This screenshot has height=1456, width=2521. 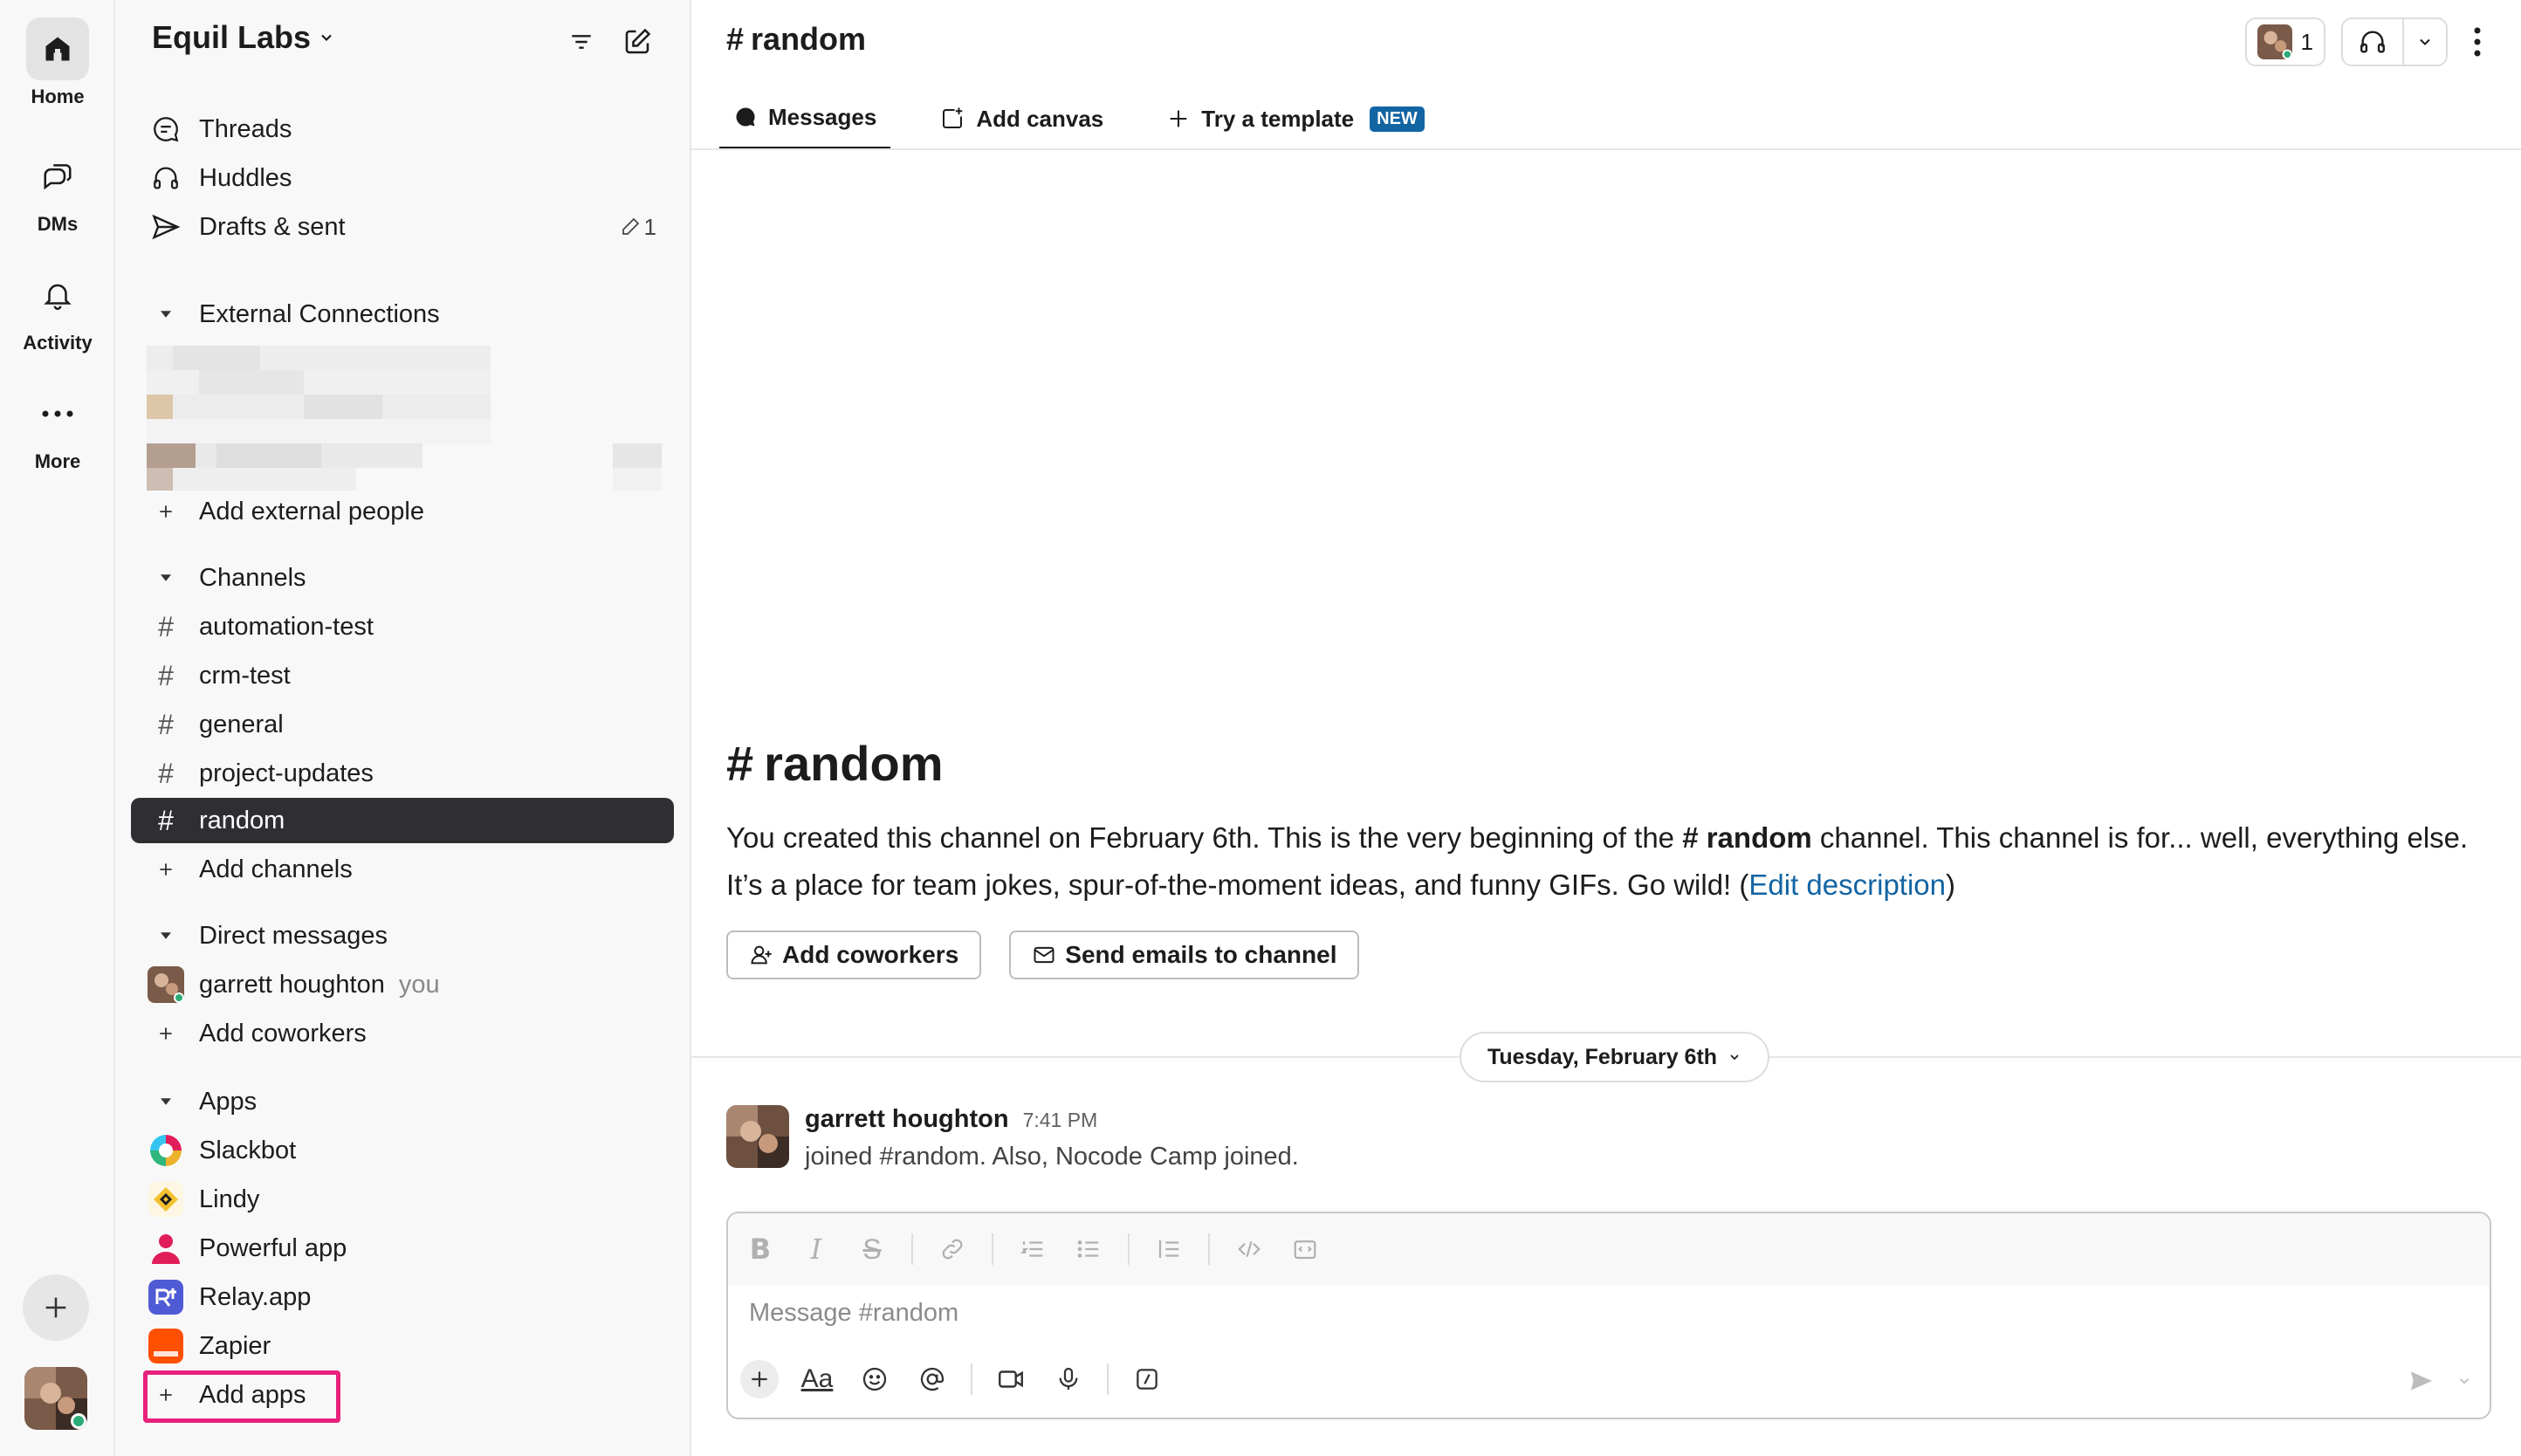 What do you see at coordinates (2425, 42) in the screenshot?
I see `huddle-options-button` at bounding box center [2425, 42].